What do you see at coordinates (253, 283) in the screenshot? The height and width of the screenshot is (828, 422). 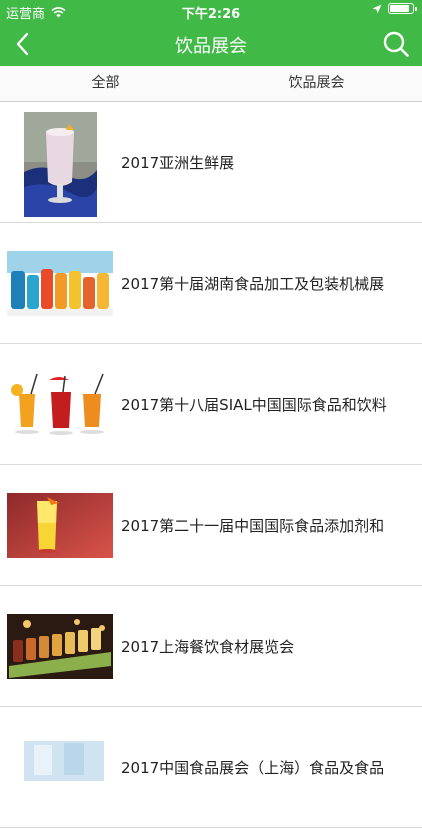 I see `item-title: 2017第十届湖南食品加工及包装机械展` at bounding box center [253, 283].